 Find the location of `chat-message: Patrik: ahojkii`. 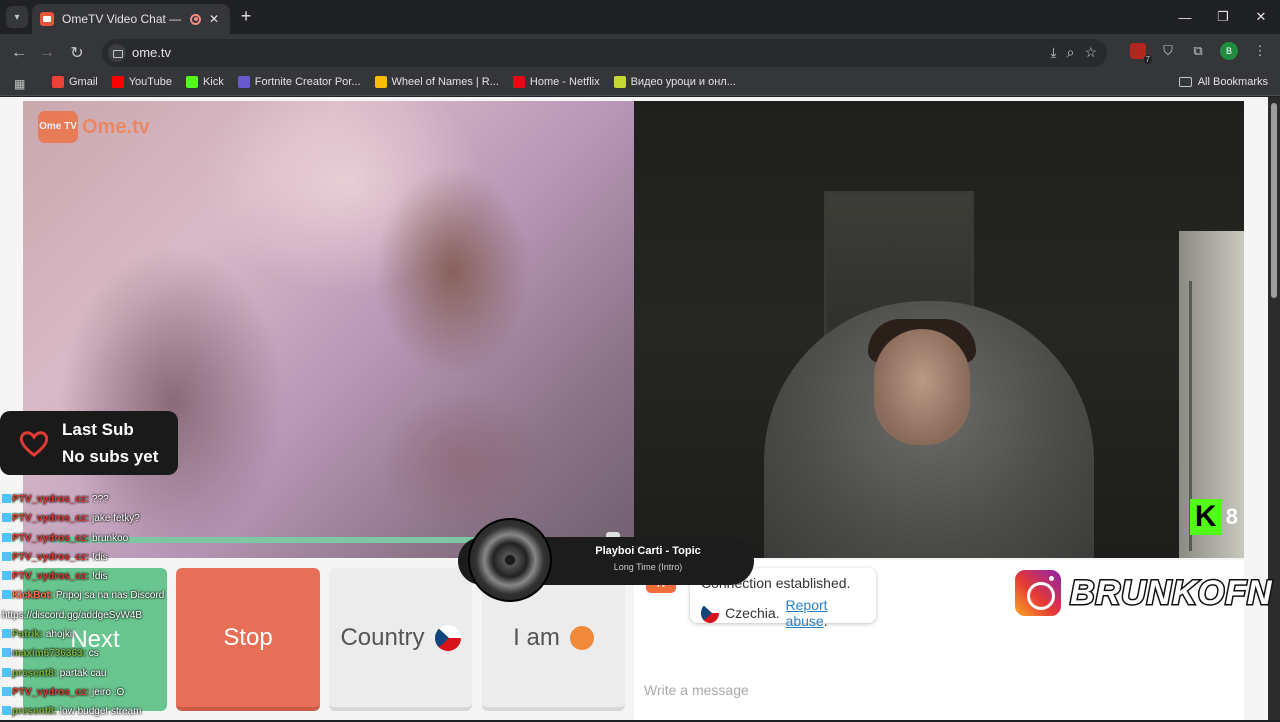

chat-message: Patrik: ahojkii is located at coordinates (107, 634).